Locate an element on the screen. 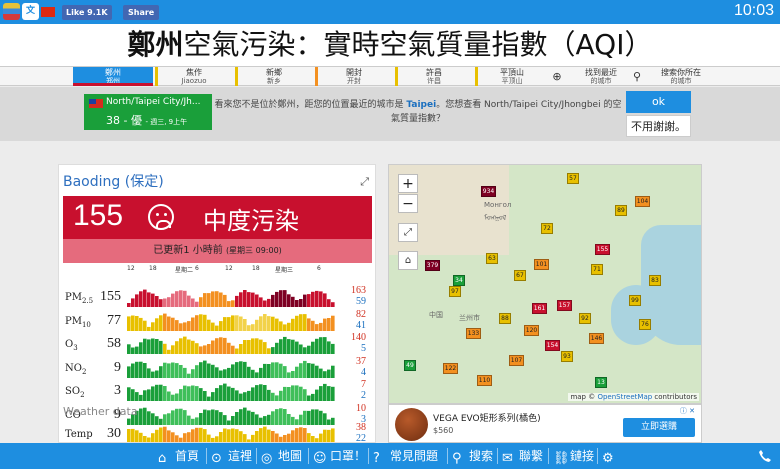  map-station-marker: 88 is located at coordinates (505, 318).